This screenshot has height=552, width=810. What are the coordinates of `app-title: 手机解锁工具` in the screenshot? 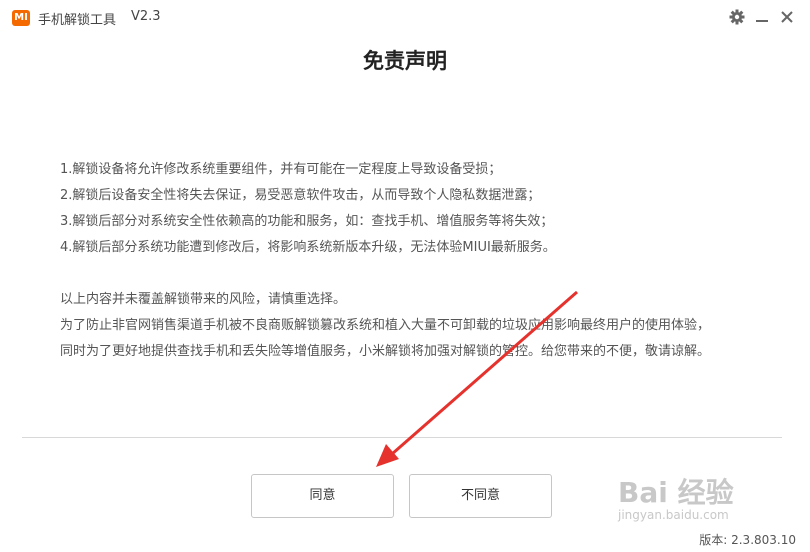 It's located at (77, 20).